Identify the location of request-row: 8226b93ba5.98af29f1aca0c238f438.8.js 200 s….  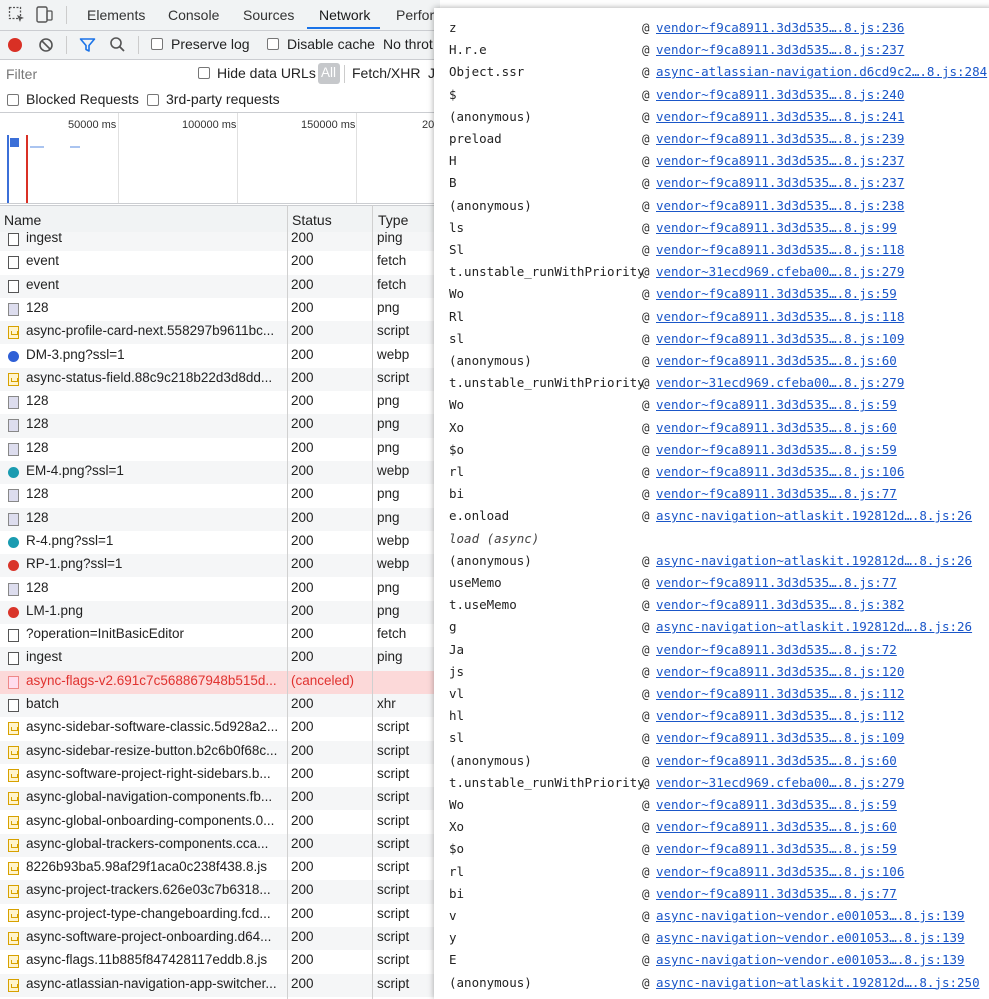
(220, 868).